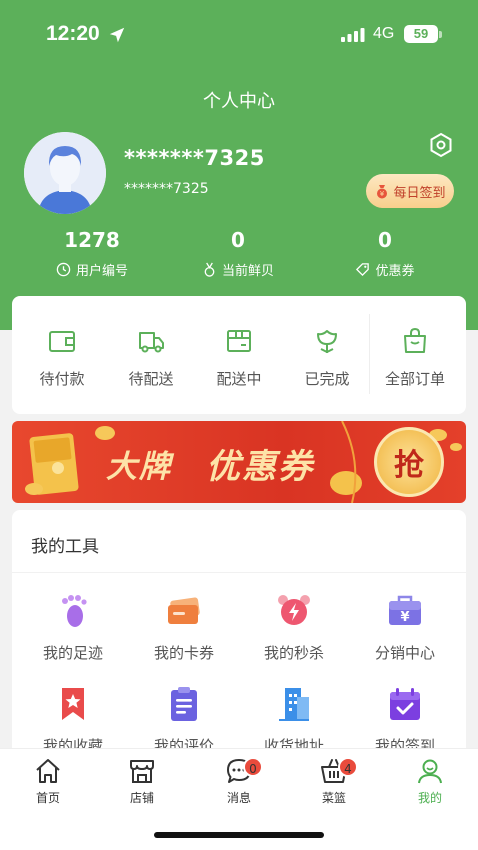 This screenshot has width=478, height=850. I want to click on tool-favorites: 我的收藏, so click(73, 720).